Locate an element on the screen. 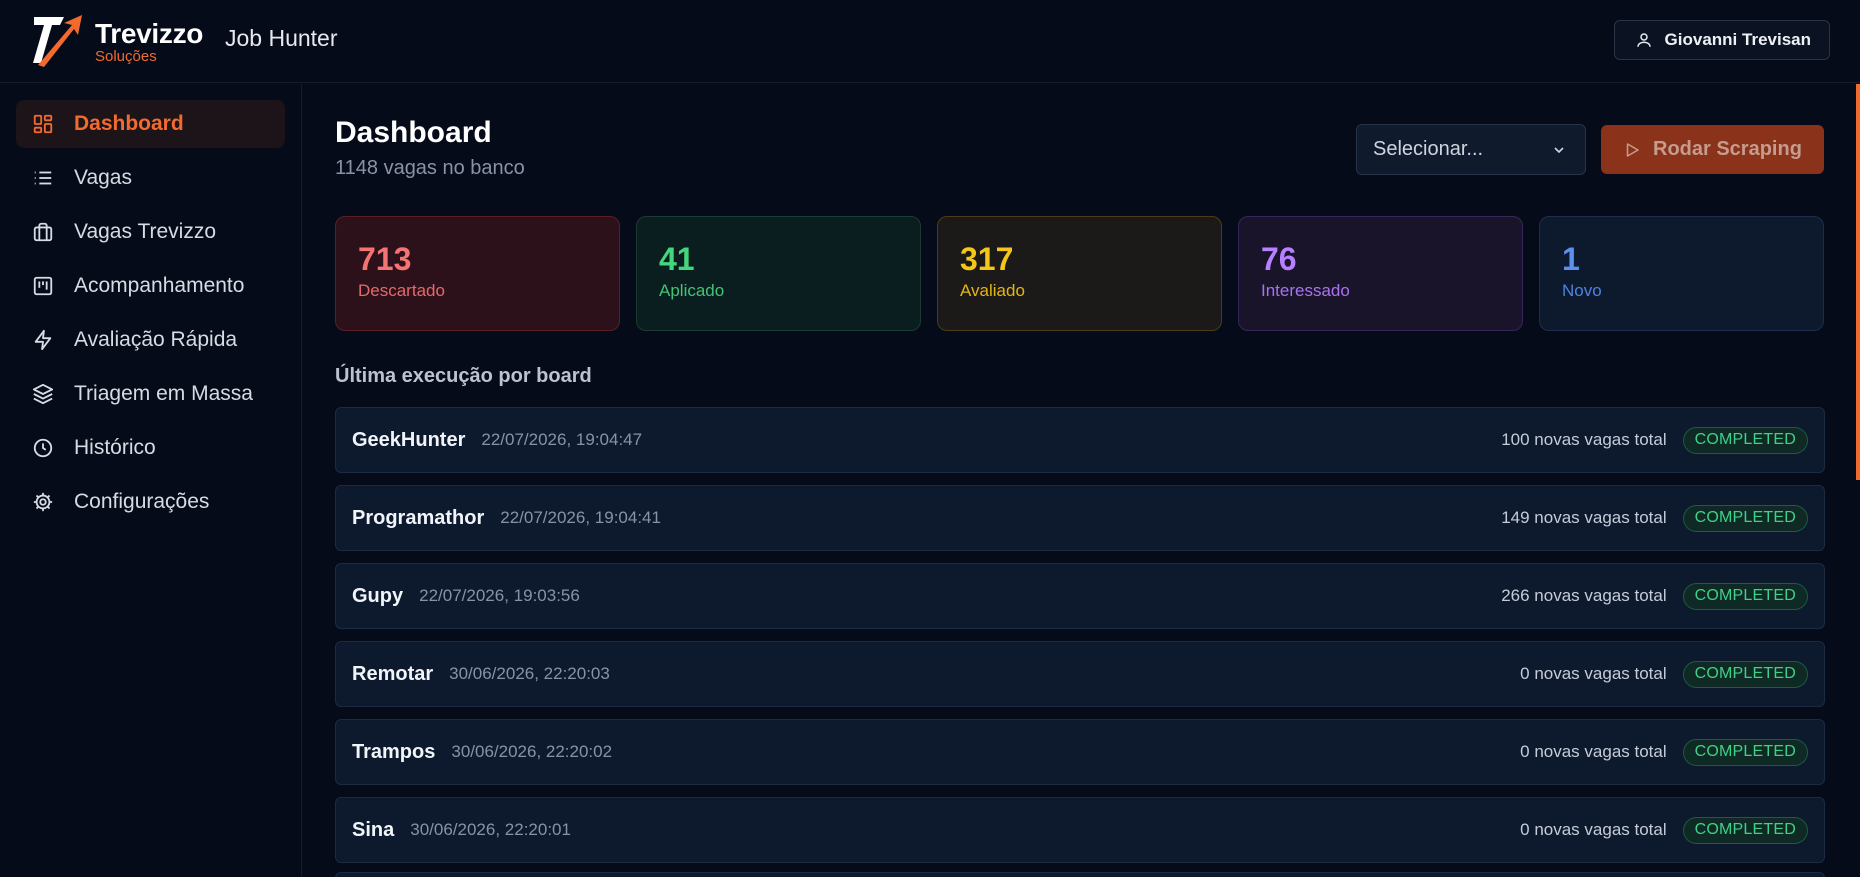 The width and height of the screenshot is (1860, 877). stat-card-interessado: 76 Interessado is located at coordinates (1380, 273).